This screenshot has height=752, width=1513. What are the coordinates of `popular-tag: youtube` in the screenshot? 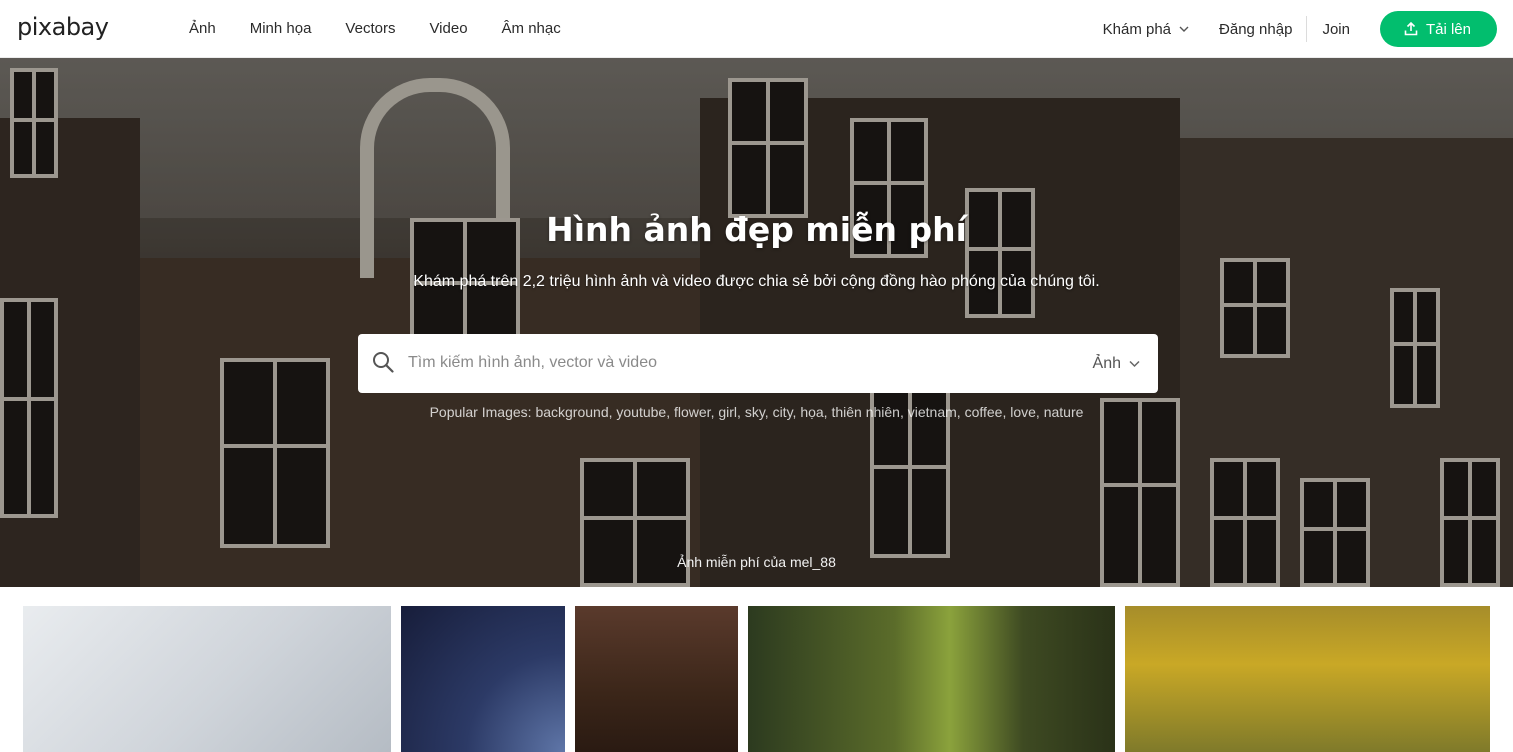 It's located at (641, 412).